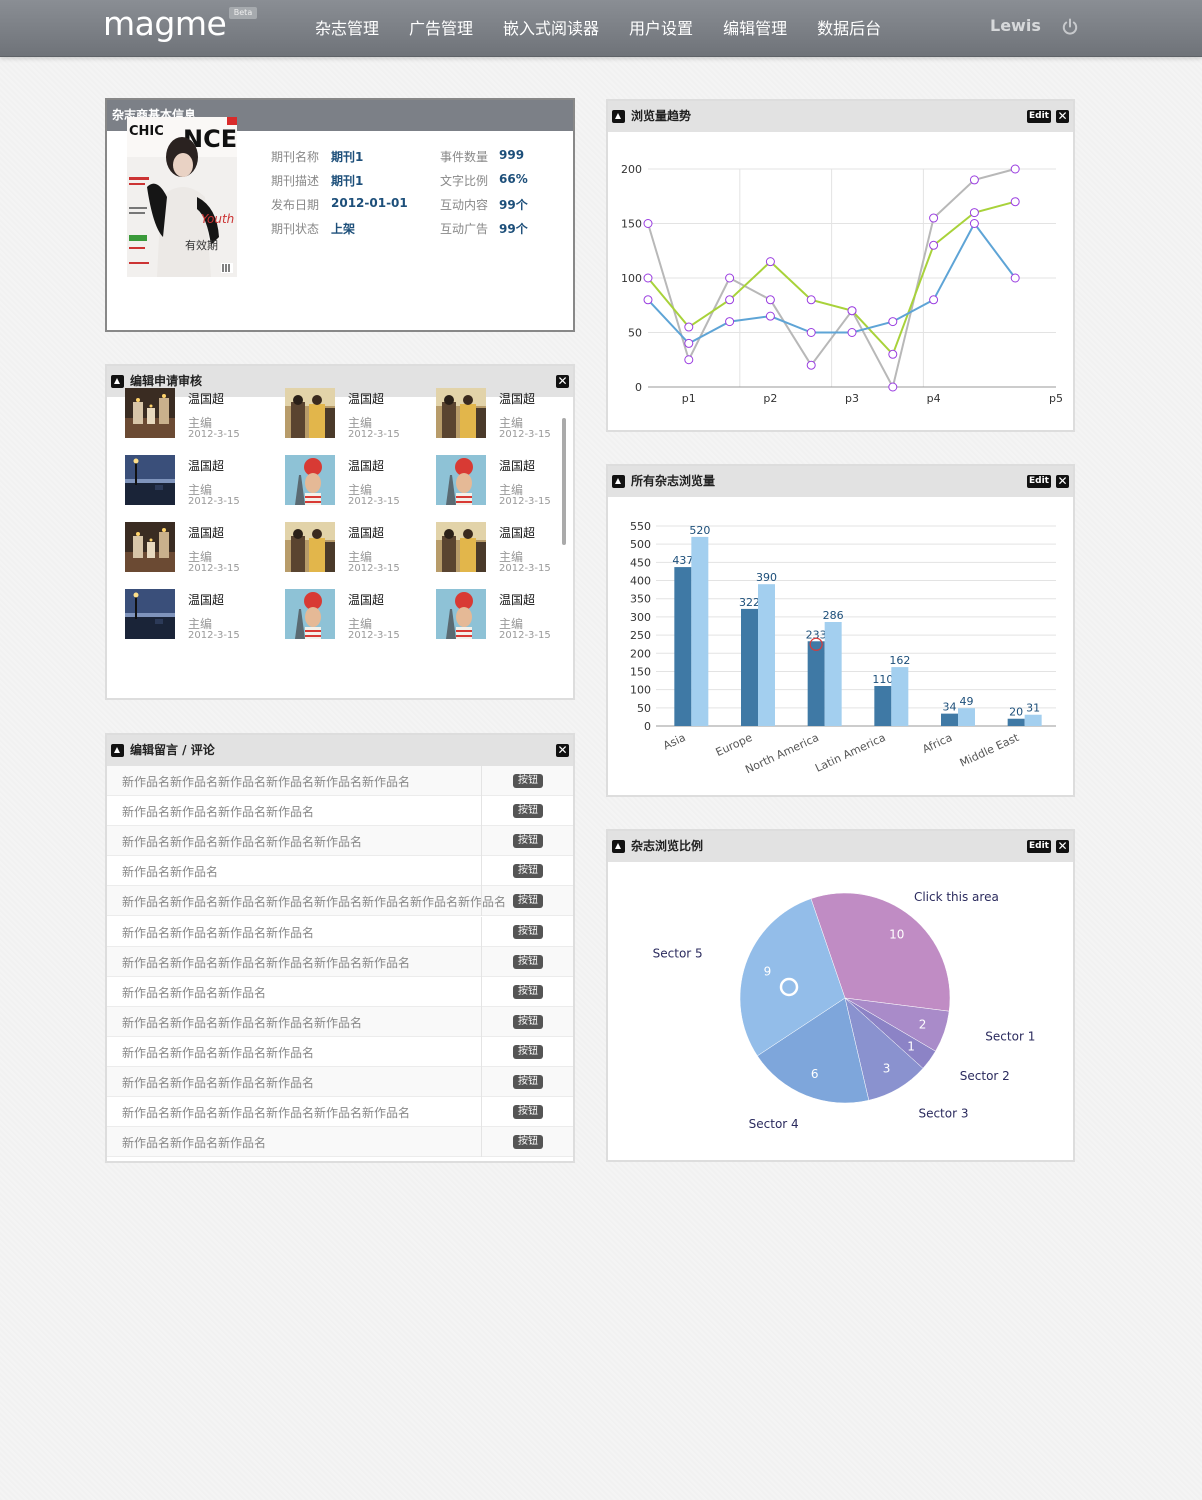 This screenshot has height=1500, width=1202. I want to click on nav-editor-management: 编辑管理, so click(755, 28).